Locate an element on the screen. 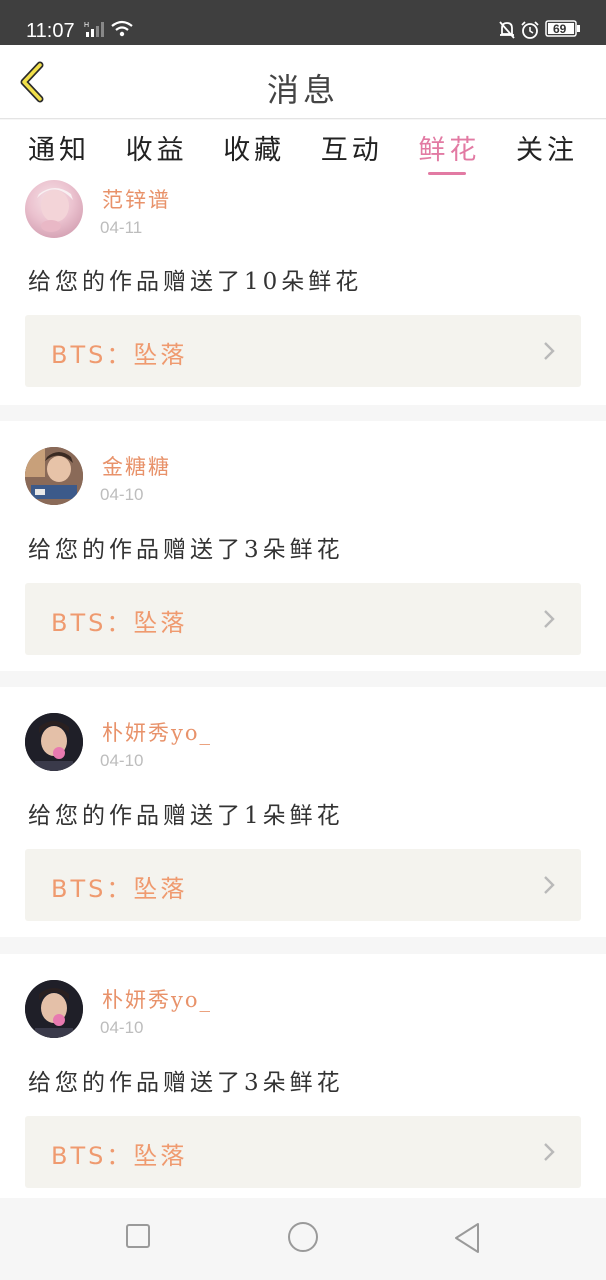 The height and width of the screenshot is (1280, 606). tab-earnings: 收益 is located at coordinates (157, 150).